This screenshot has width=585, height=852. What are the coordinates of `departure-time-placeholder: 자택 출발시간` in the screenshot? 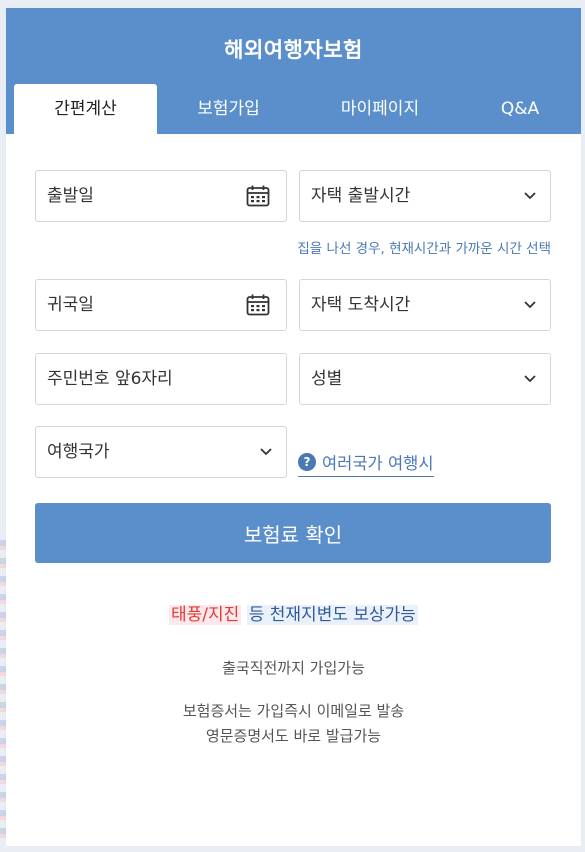 It's located at (361, 196).